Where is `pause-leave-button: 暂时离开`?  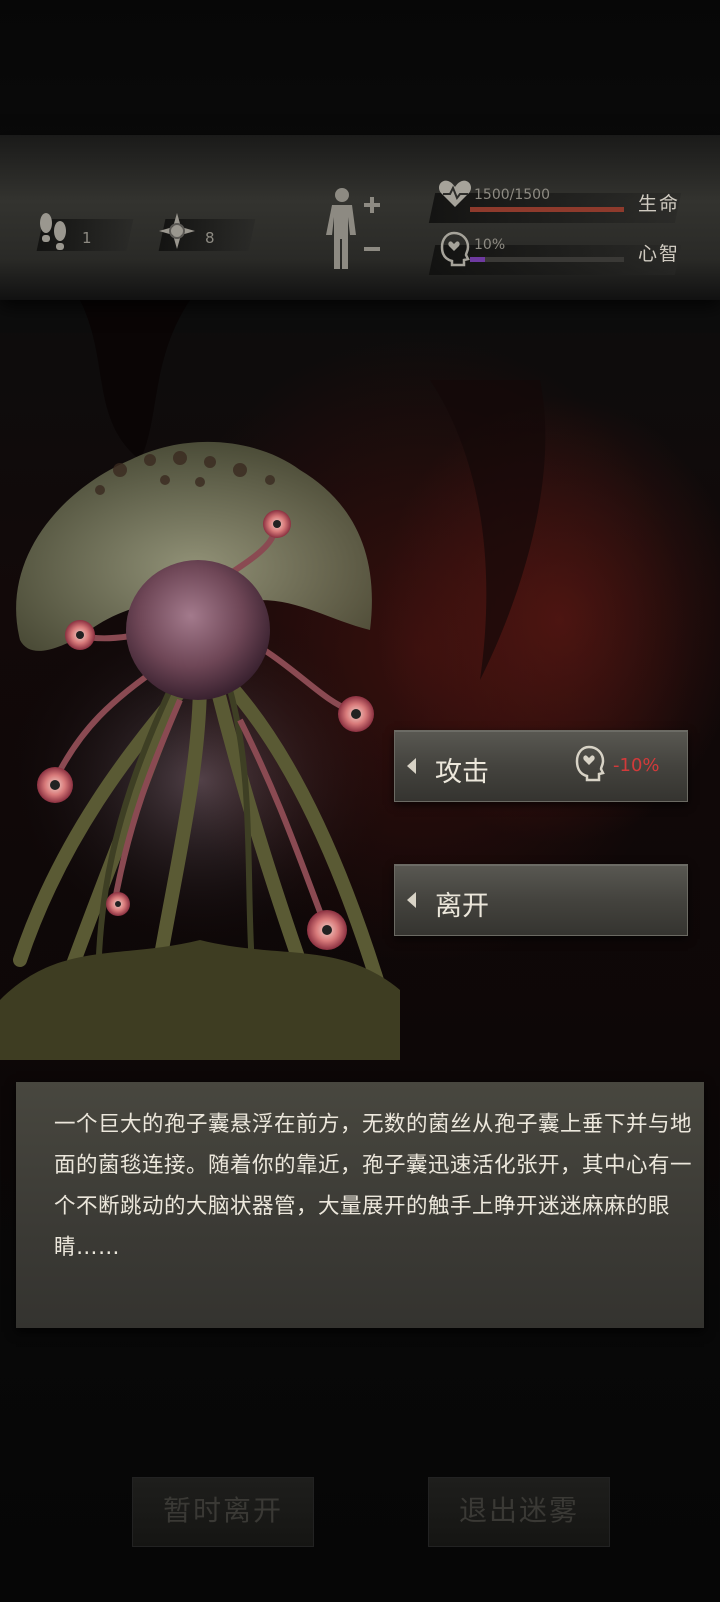
pause-leave-button: 暂时离开 is located at coordinates (223, 1512).